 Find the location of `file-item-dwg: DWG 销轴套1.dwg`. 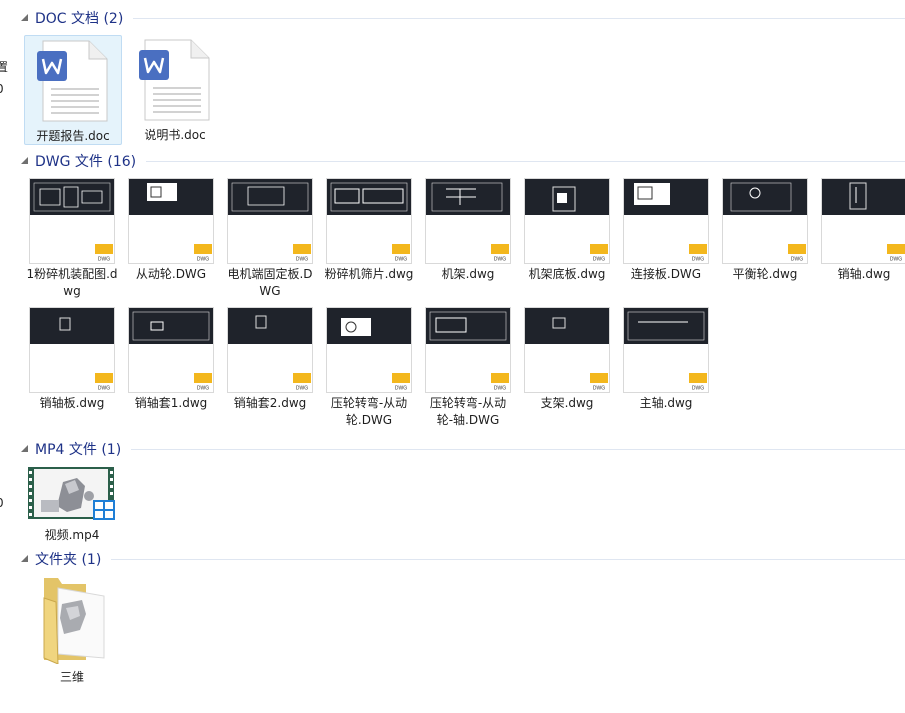

file-item-dwg: DWG 销轴套1.dwg is located at coordinates (171, 359).